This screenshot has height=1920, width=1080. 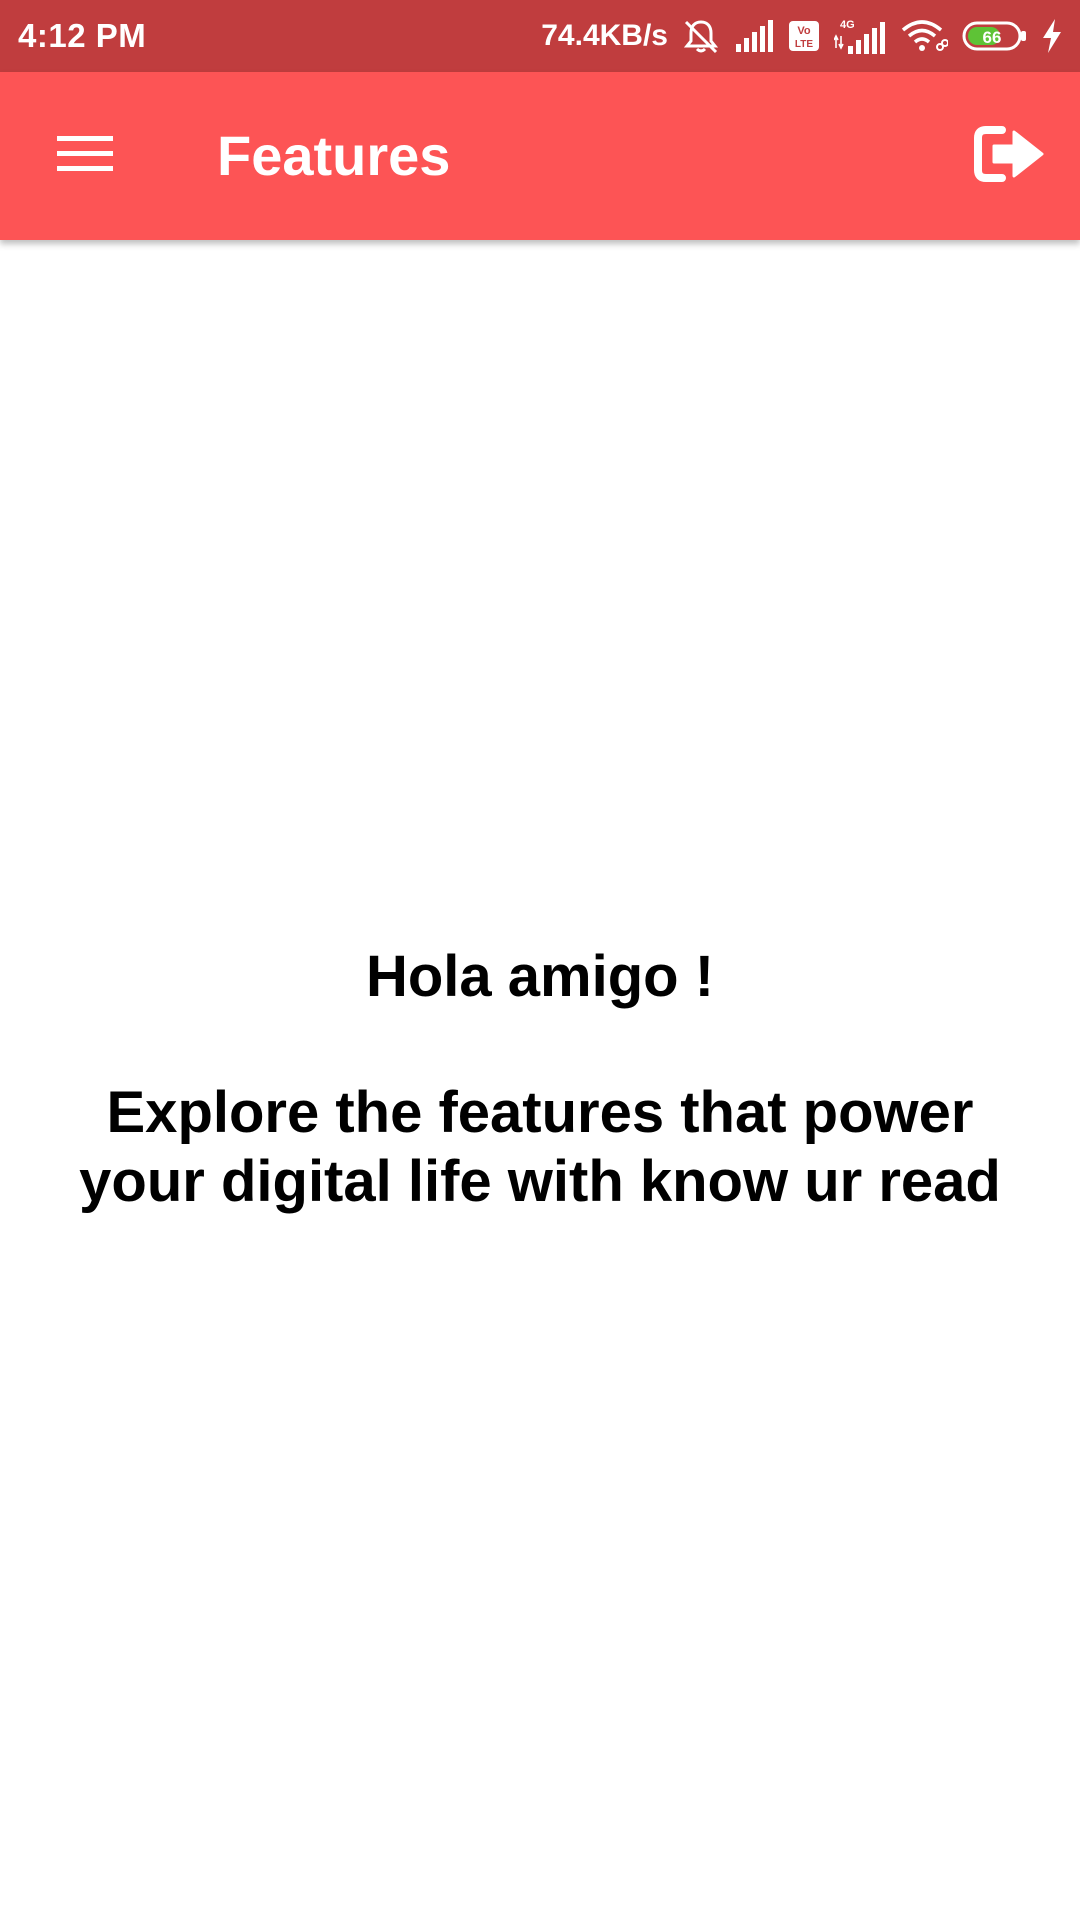 I want to click on volte-icon: Vo LTE, so click(x=804, y=36).